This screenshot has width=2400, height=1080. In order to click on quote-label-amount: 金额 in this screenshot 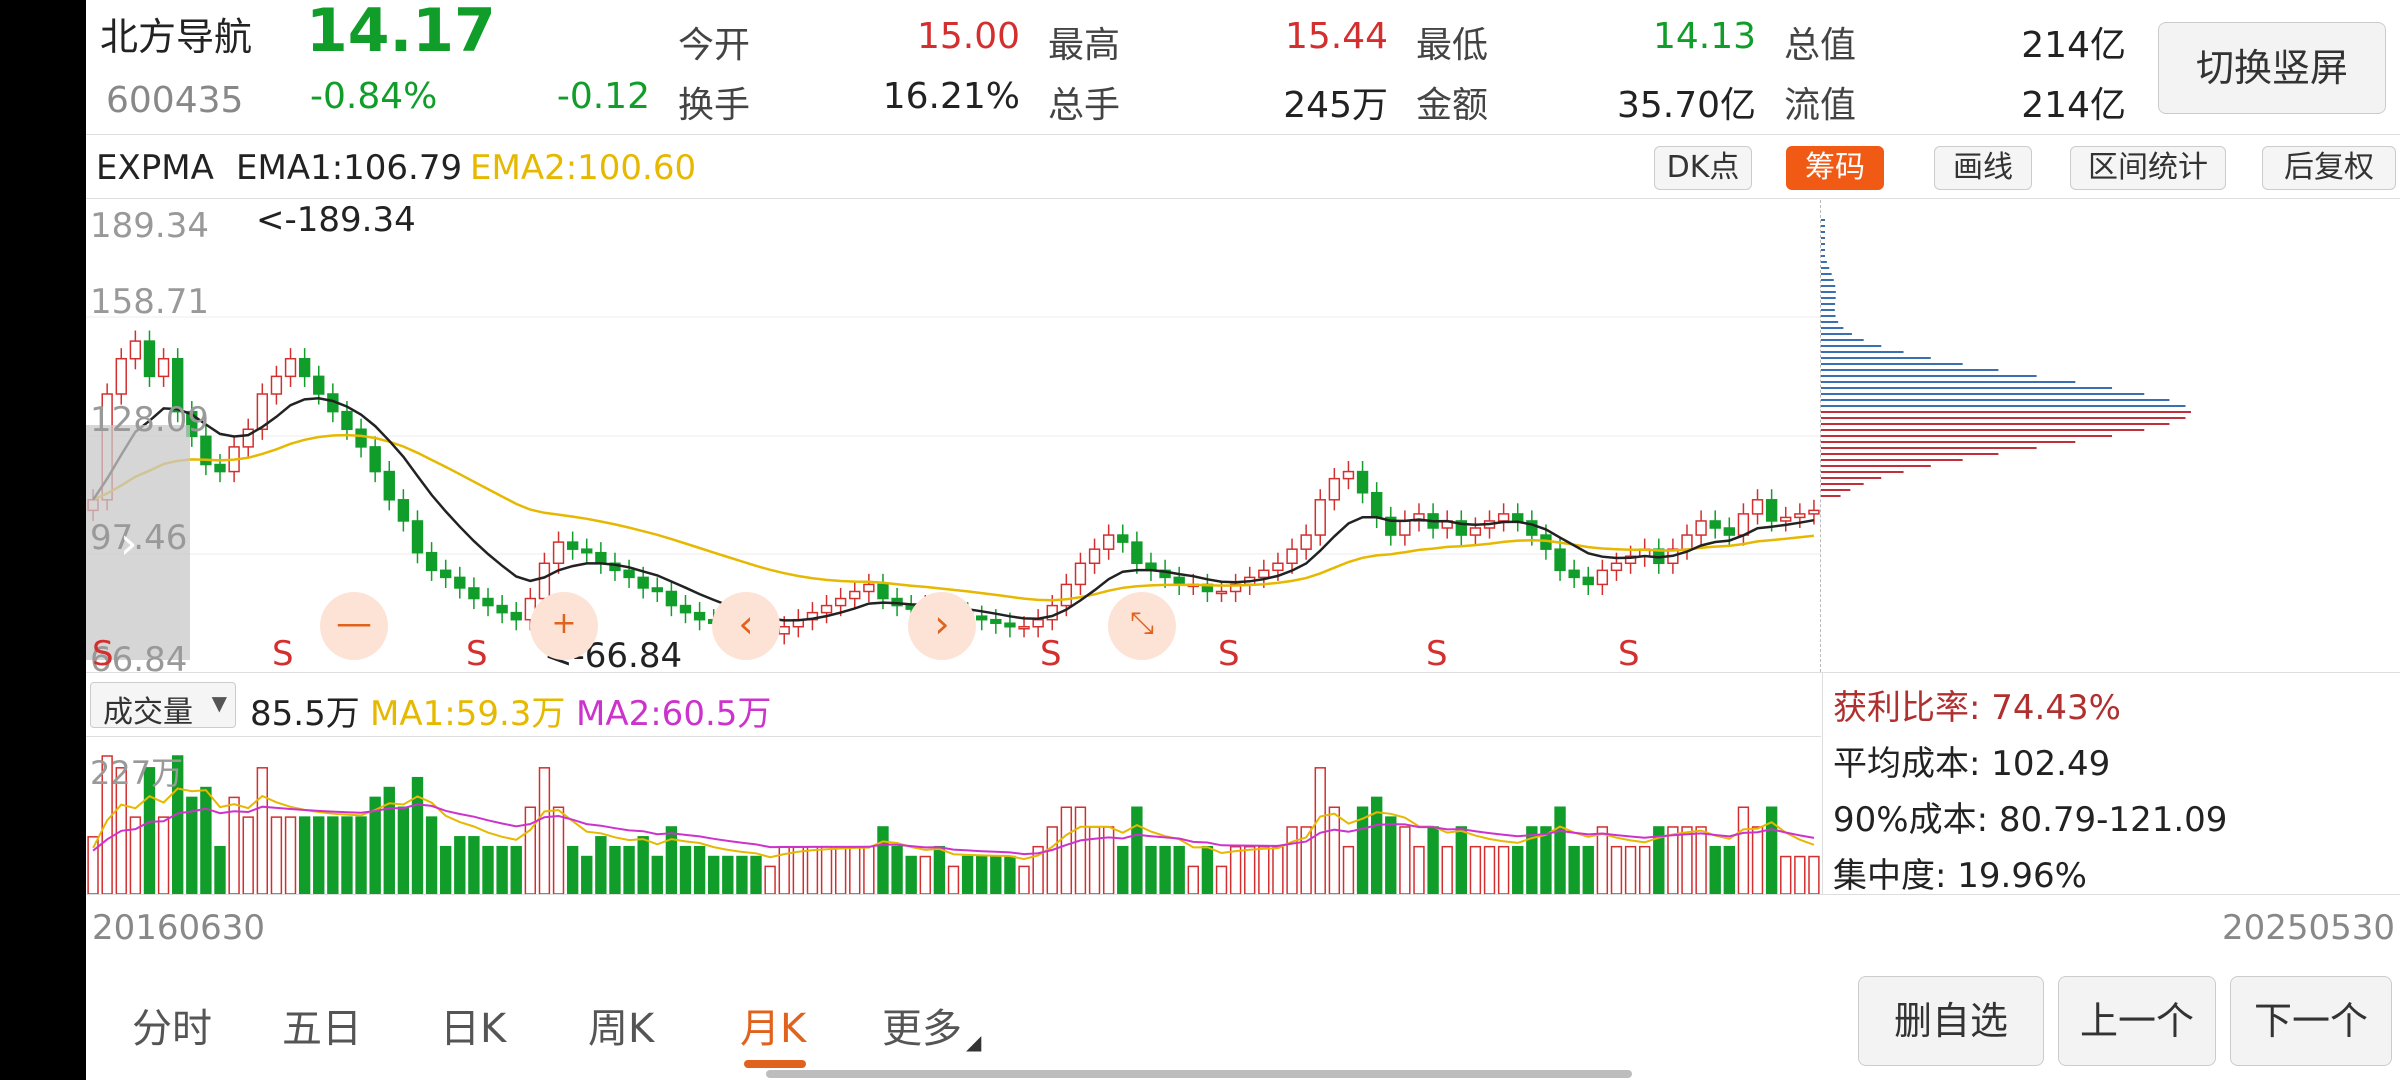, I will do `click(1452, 105)`.